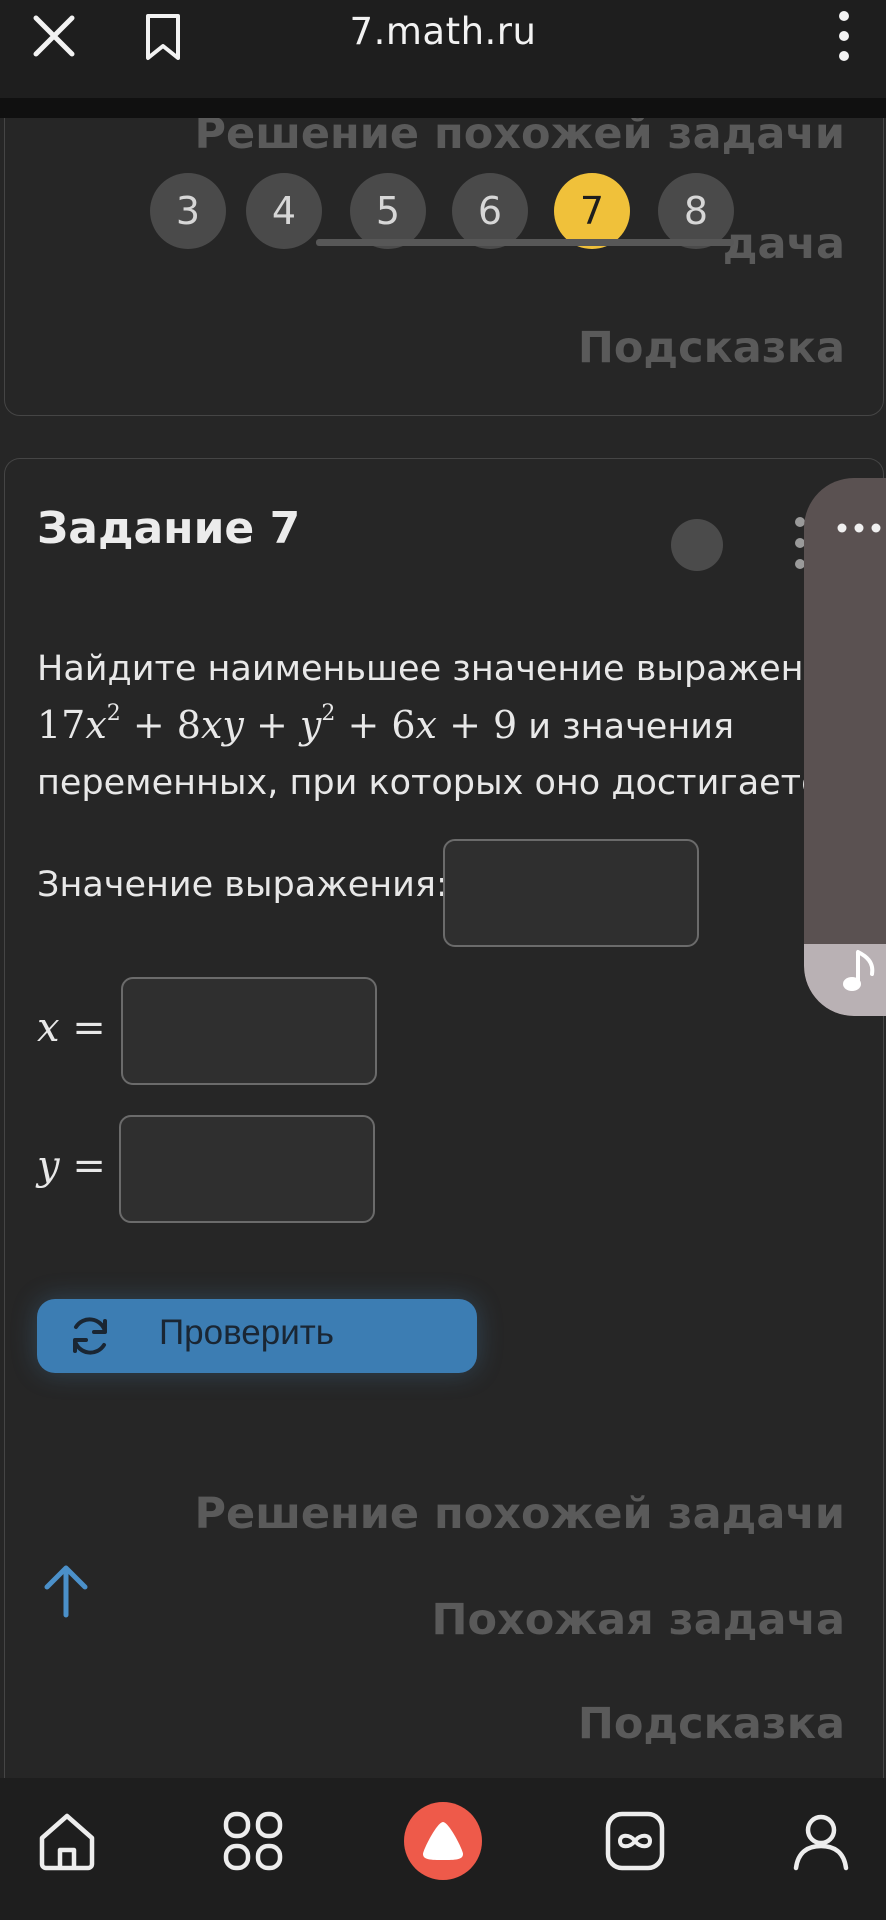 The width and height of the screenshot is (886, 1920). I want to click on more-horizontal-icon, so click(859, 528).